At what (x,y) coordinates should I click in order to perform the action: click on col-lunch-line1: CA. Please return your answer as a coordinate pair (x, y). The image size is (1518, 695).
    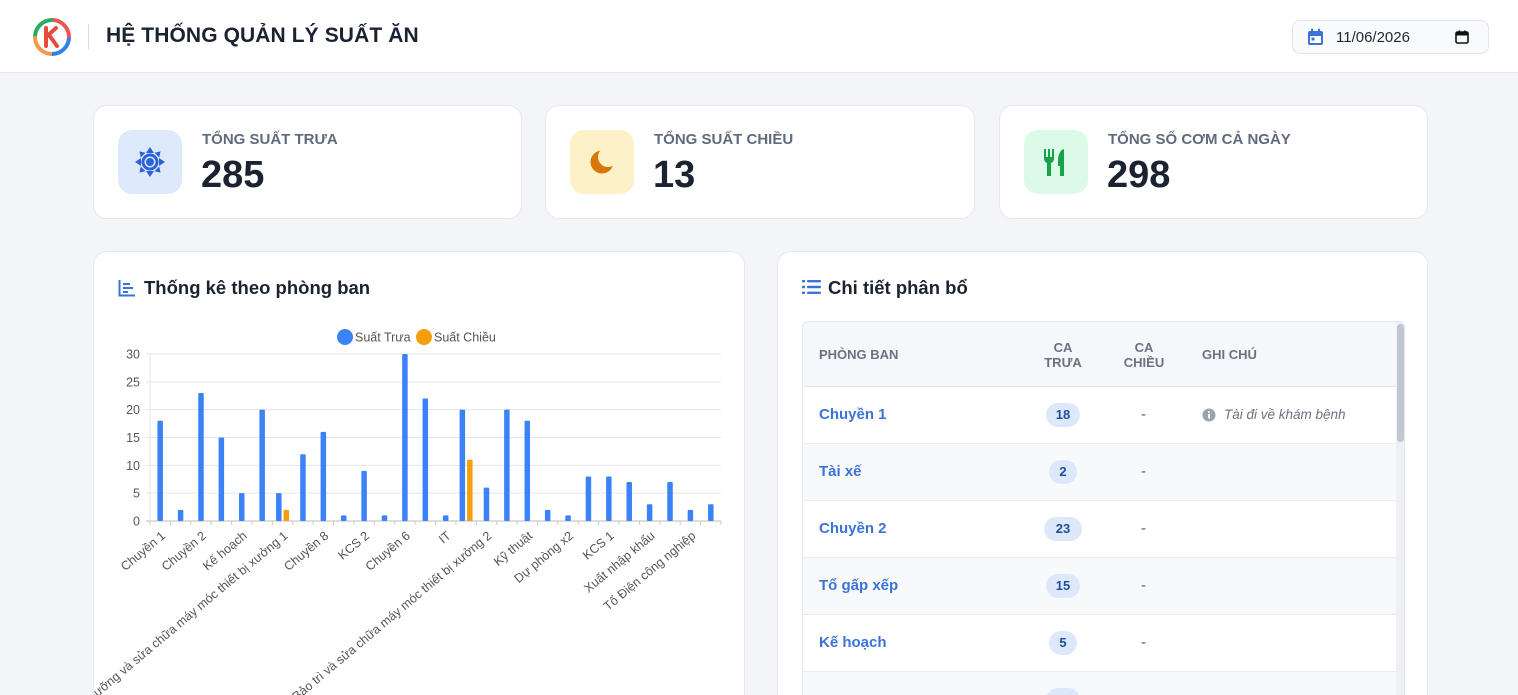
    Looking at the image, I should click on (1063, 347).